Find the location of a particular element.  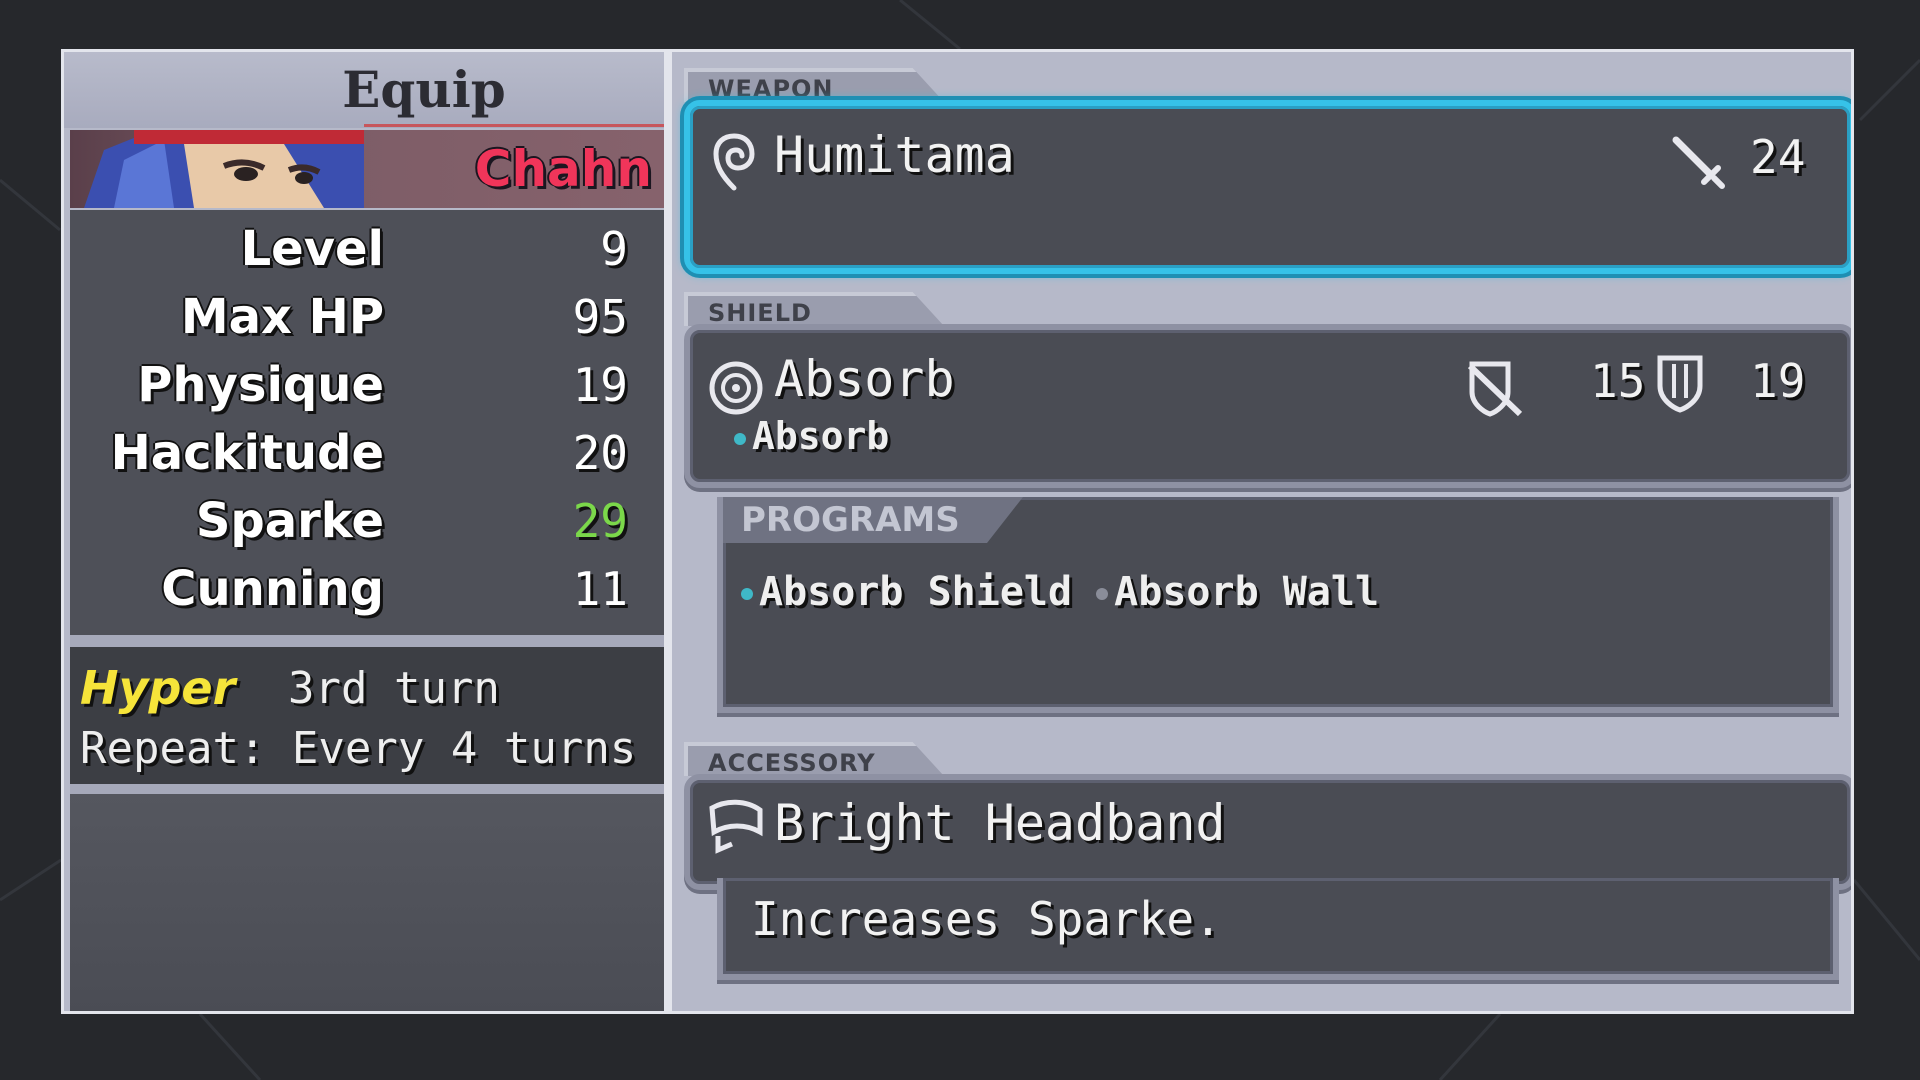

screen-title: Equip is located at coordinates (364, 90).